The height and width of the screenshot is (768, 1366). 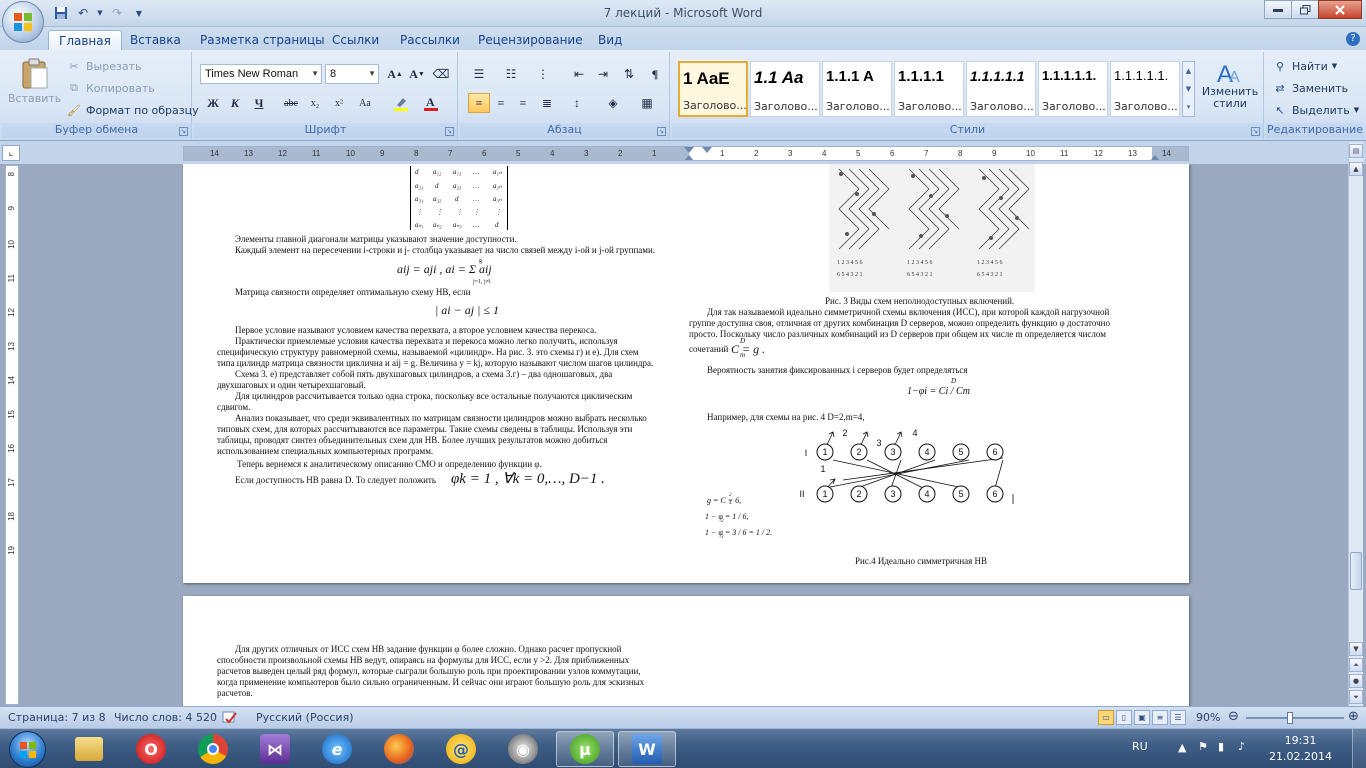 What do you see at coordinates (315, 103) in the screenshot?
I see `subscript-button: x₂` at bounding box center [315, 103].